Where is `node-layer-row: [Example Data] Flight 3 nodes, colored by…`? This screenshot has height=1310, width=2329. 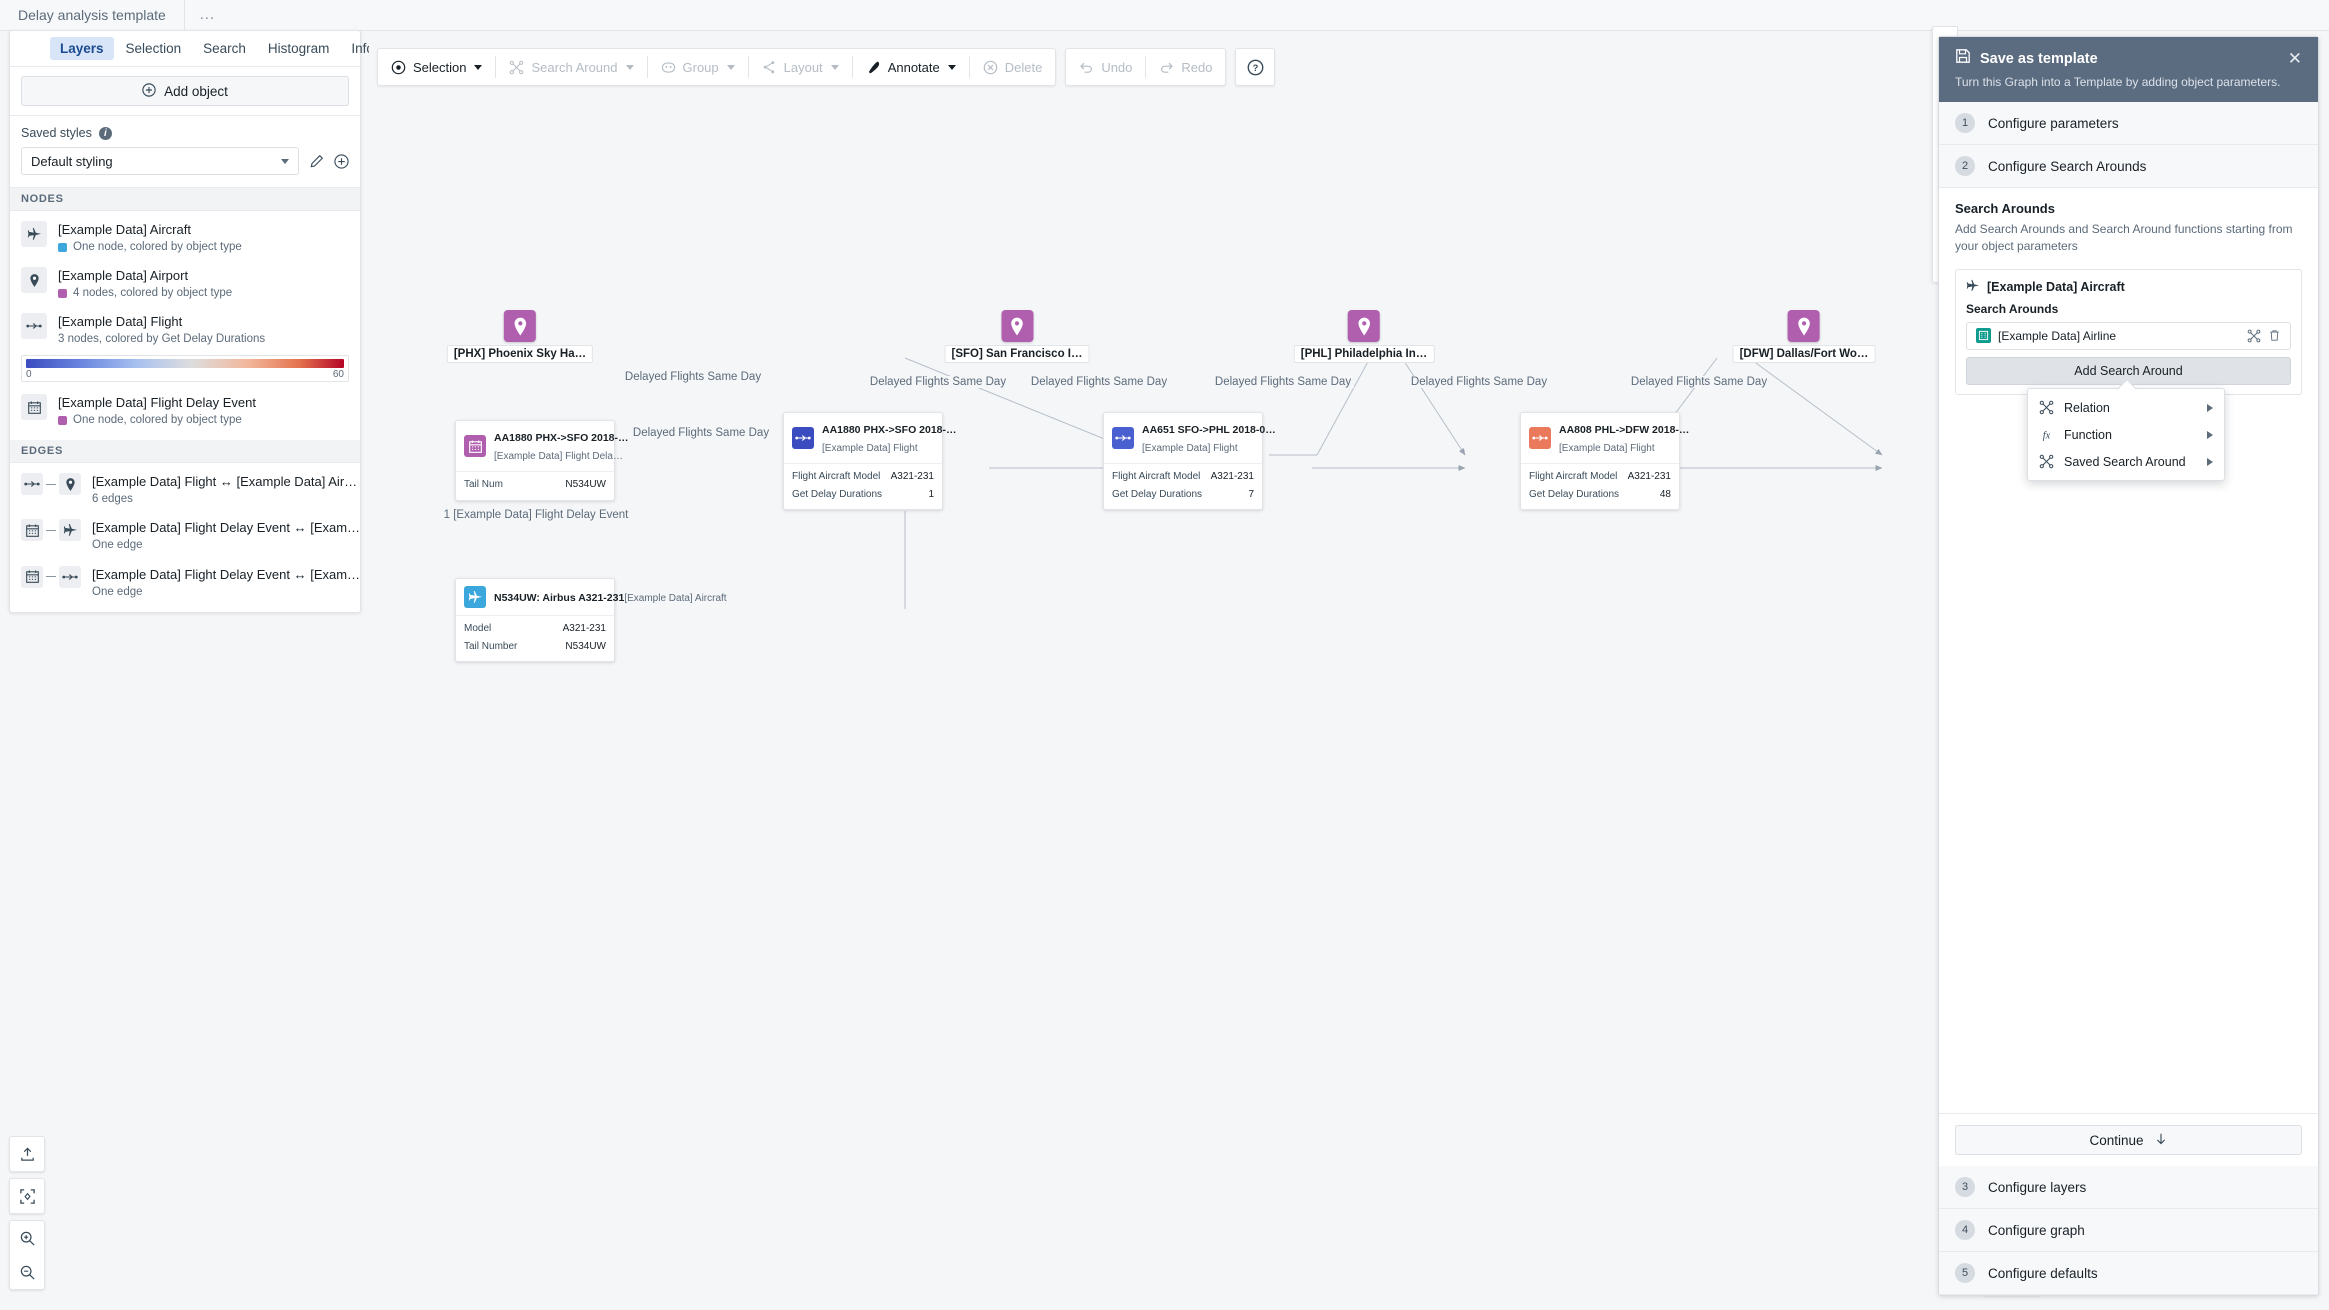 node-layer-row: [Example Data] Flight 3 nodes, colored by… is located at coordinates (185, 330).